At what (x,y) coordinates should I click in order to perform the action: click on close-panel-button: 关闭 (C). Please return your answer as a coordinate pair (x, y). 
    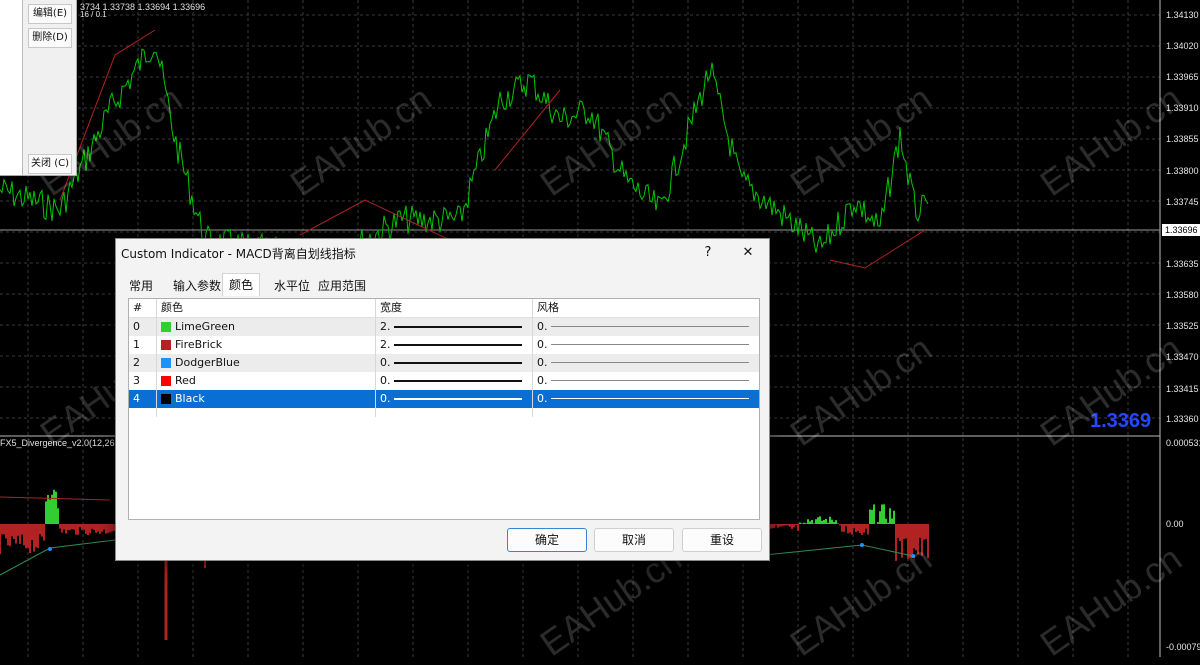
    Looking at the image, I should click on (50, 164).